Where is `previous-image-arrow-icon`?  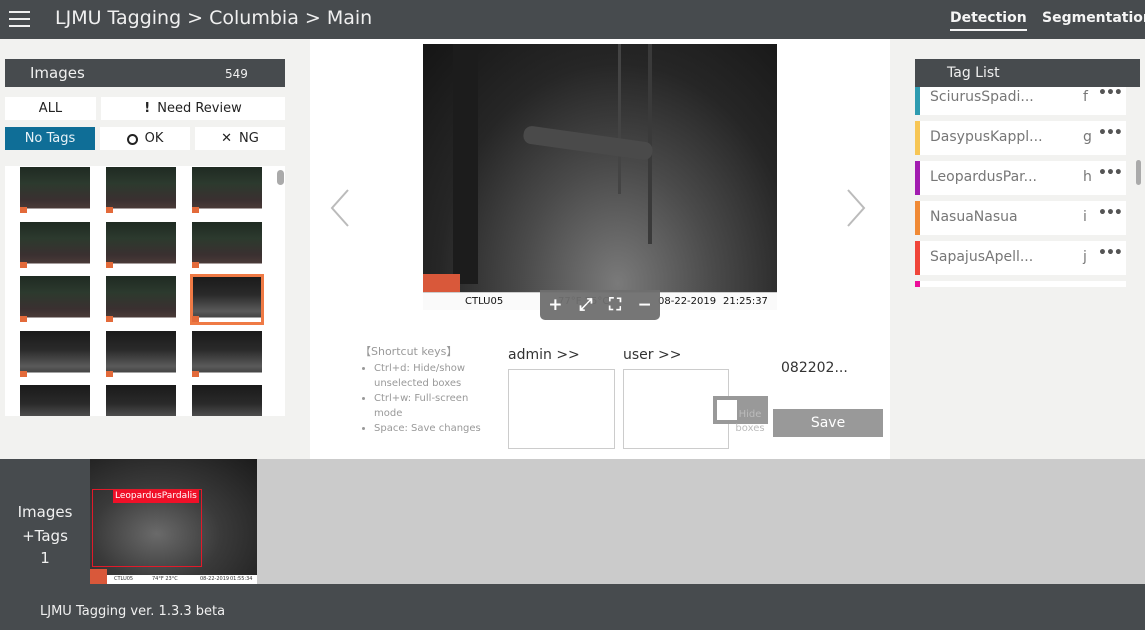 previous-image-arrow-icon is located at coordinates (340, 208).